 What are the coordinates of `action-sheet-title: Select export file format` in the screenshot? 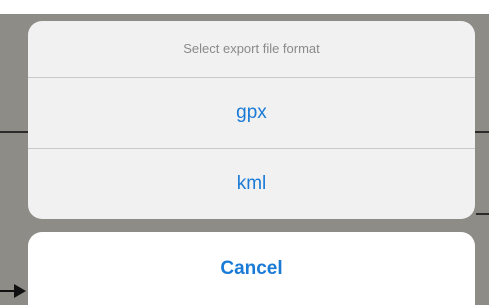 It's located at (251, 48).